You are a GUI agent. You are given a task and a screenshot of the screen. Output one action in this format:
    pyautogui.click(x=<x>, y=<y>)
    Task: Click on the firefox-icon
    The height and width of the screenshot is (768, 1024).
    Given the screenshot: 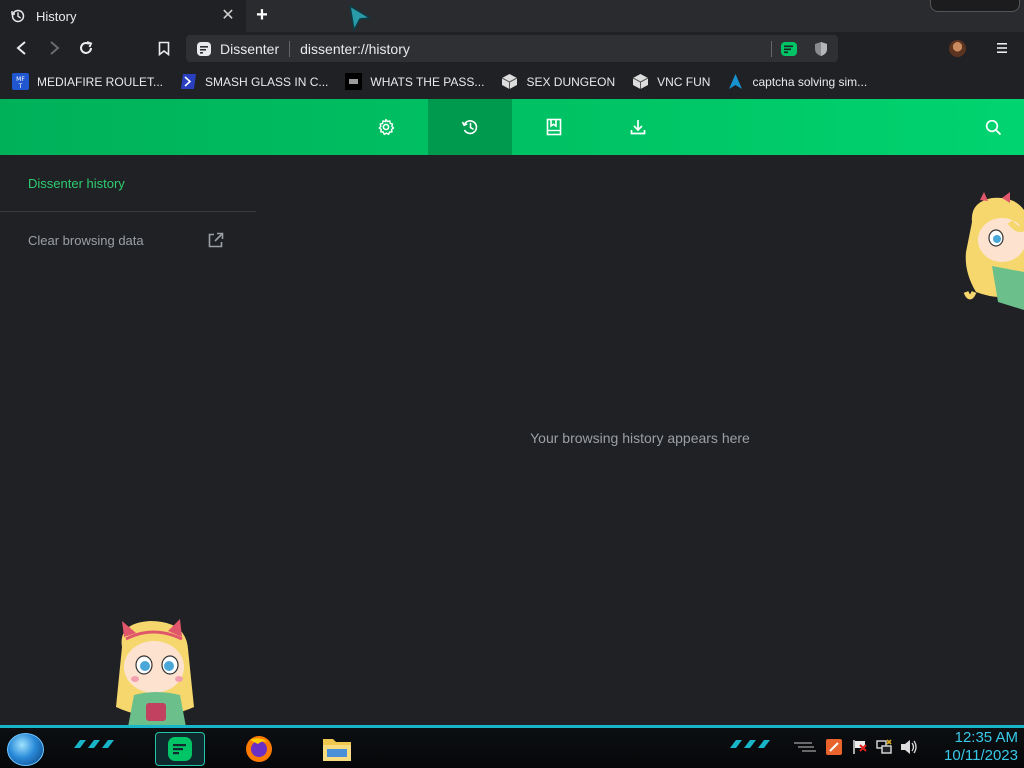 What is the action you would take?
    pyautogui.click(x=259, y=749)
    